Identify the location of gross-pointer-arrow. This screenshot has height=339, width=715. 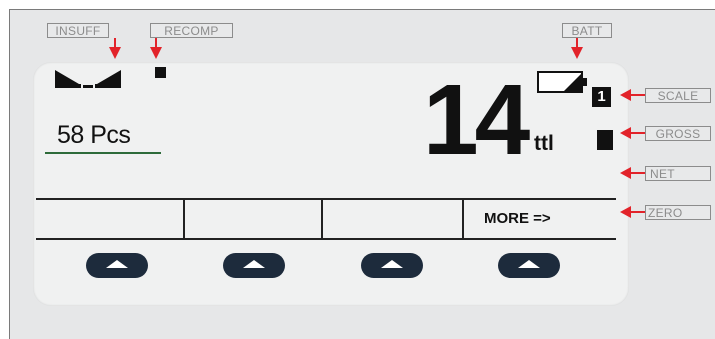
(633, 133).